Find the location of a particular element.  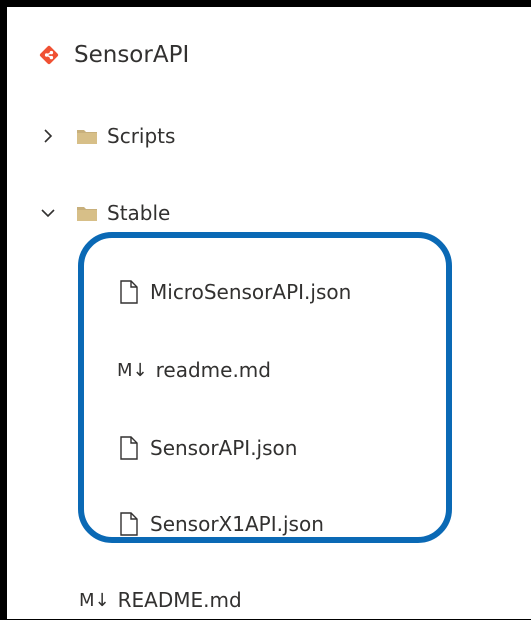

chevron-right-icon is located at coordinates (48, 136).